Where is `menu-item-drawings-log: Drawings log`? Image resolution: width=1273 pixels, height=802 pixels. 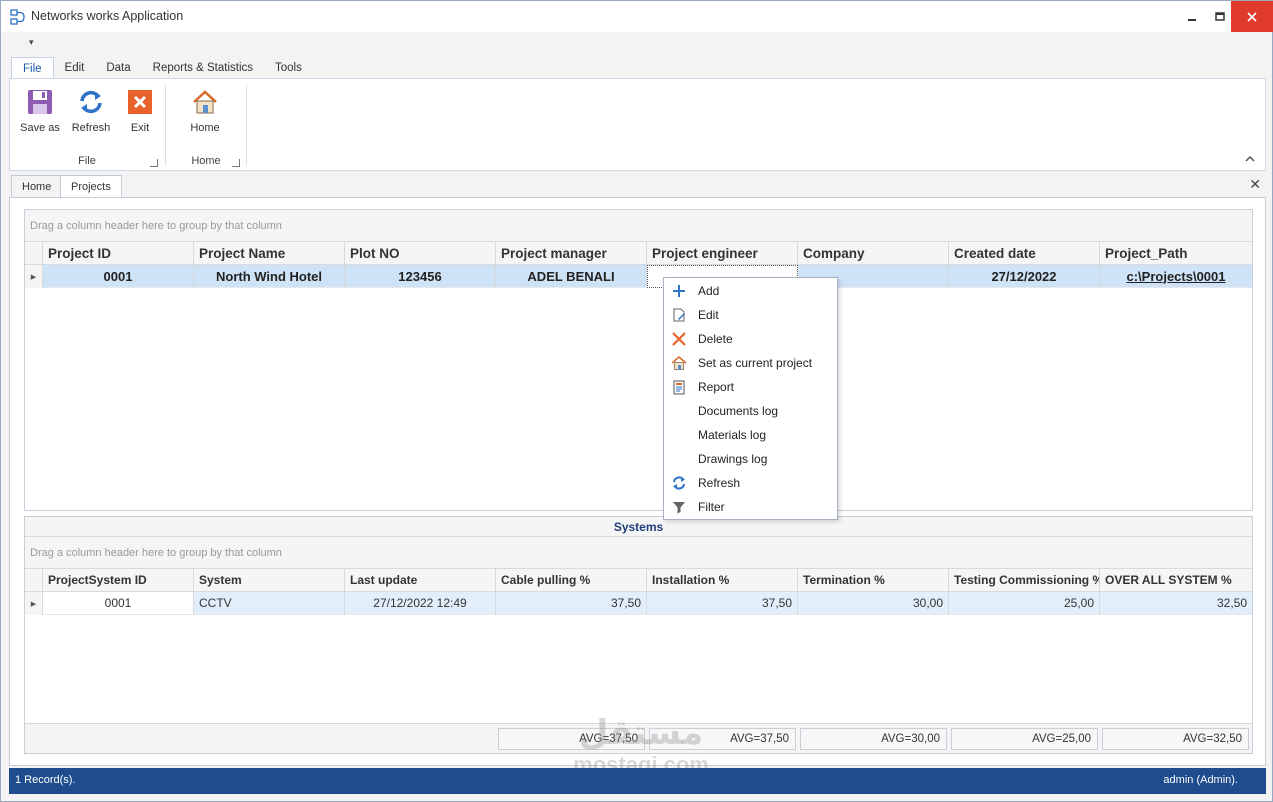 menu-item-drawings-log: Drawings log is located at coordinates (750, 459).